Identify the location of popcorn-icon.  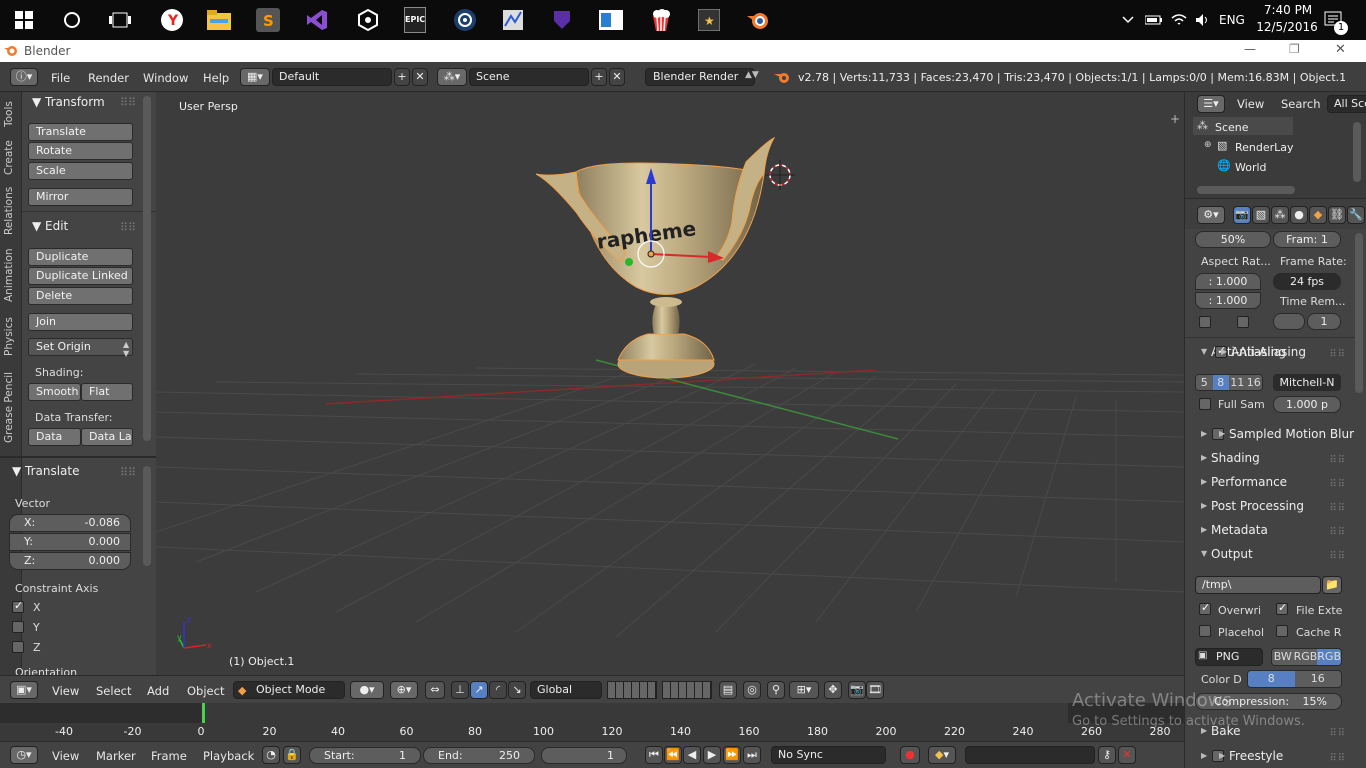
(661, 20).